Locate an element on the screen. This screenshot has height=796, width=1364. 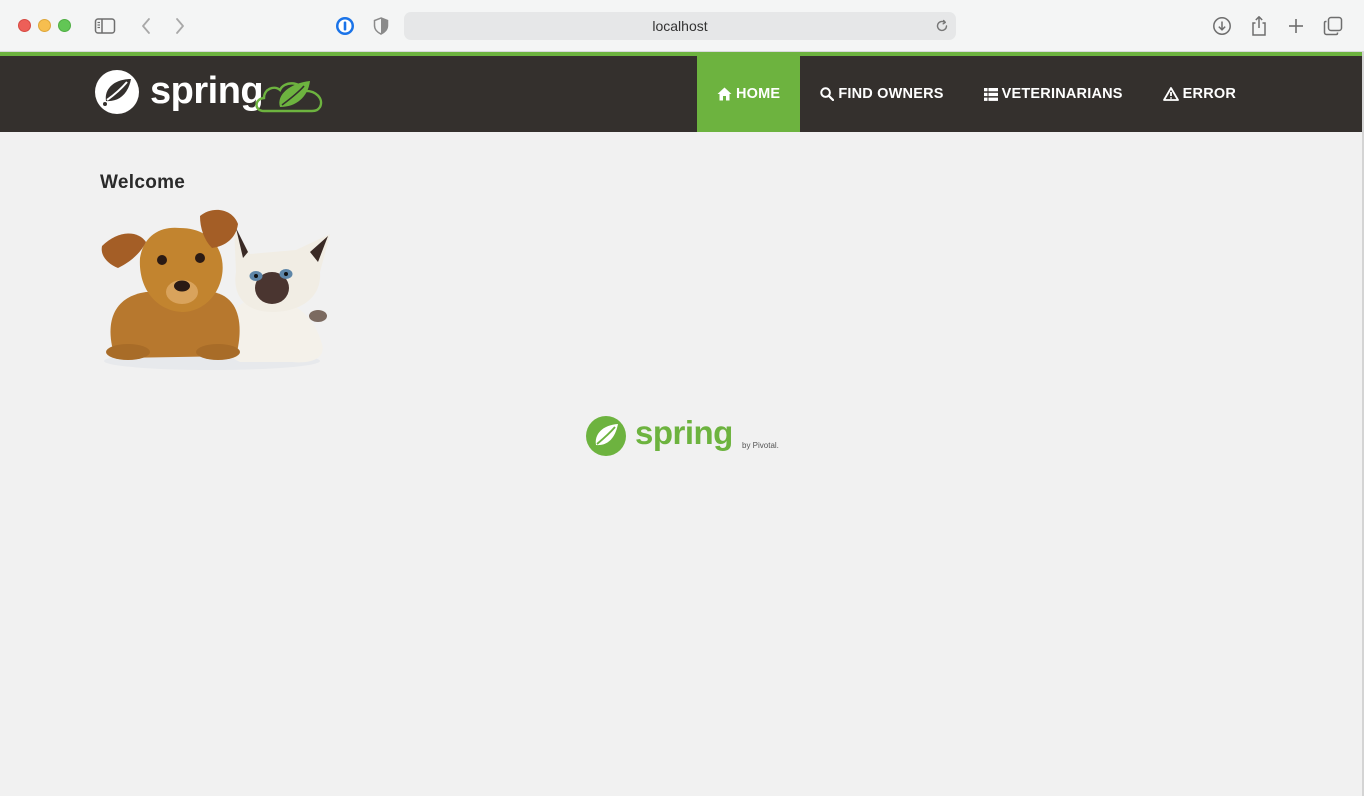
address-text: localhost is located at coordinates (680, 26).